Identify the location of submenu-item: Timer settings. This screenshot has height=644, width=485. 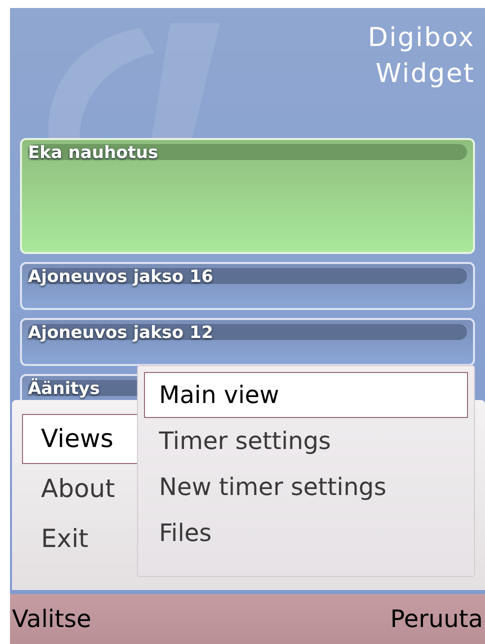
(306, 441).